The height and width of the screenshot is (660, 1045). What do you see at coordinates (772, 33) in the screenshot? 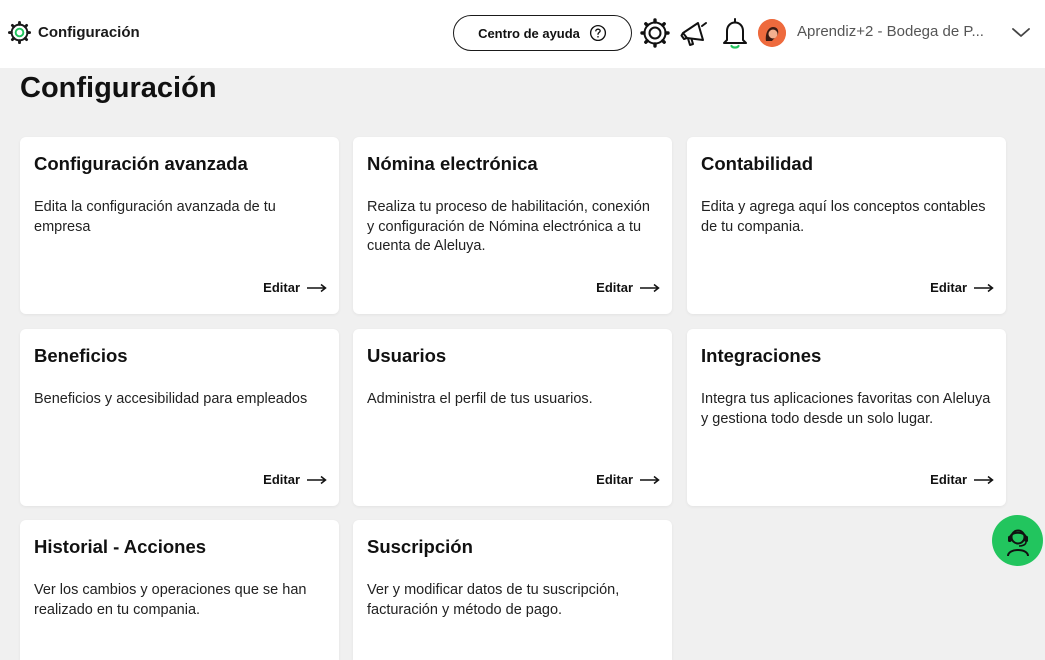
I see `avatar` at bounding box center [772, 33].